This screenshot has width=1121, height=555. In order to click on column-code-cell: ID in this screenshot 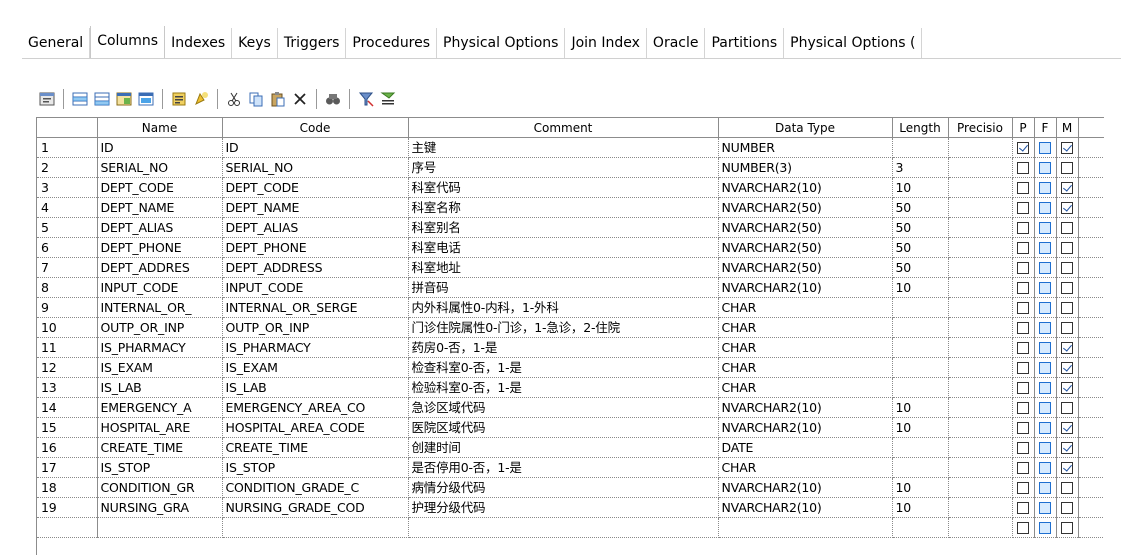, I will do `click(315, 147)`.